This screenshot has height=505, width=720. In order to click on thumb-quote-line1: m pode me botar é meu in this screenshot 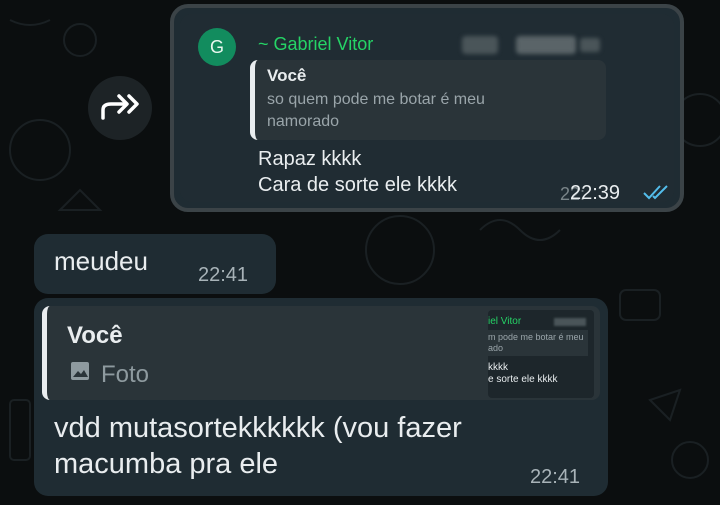, I will do `click(536, 337)`.